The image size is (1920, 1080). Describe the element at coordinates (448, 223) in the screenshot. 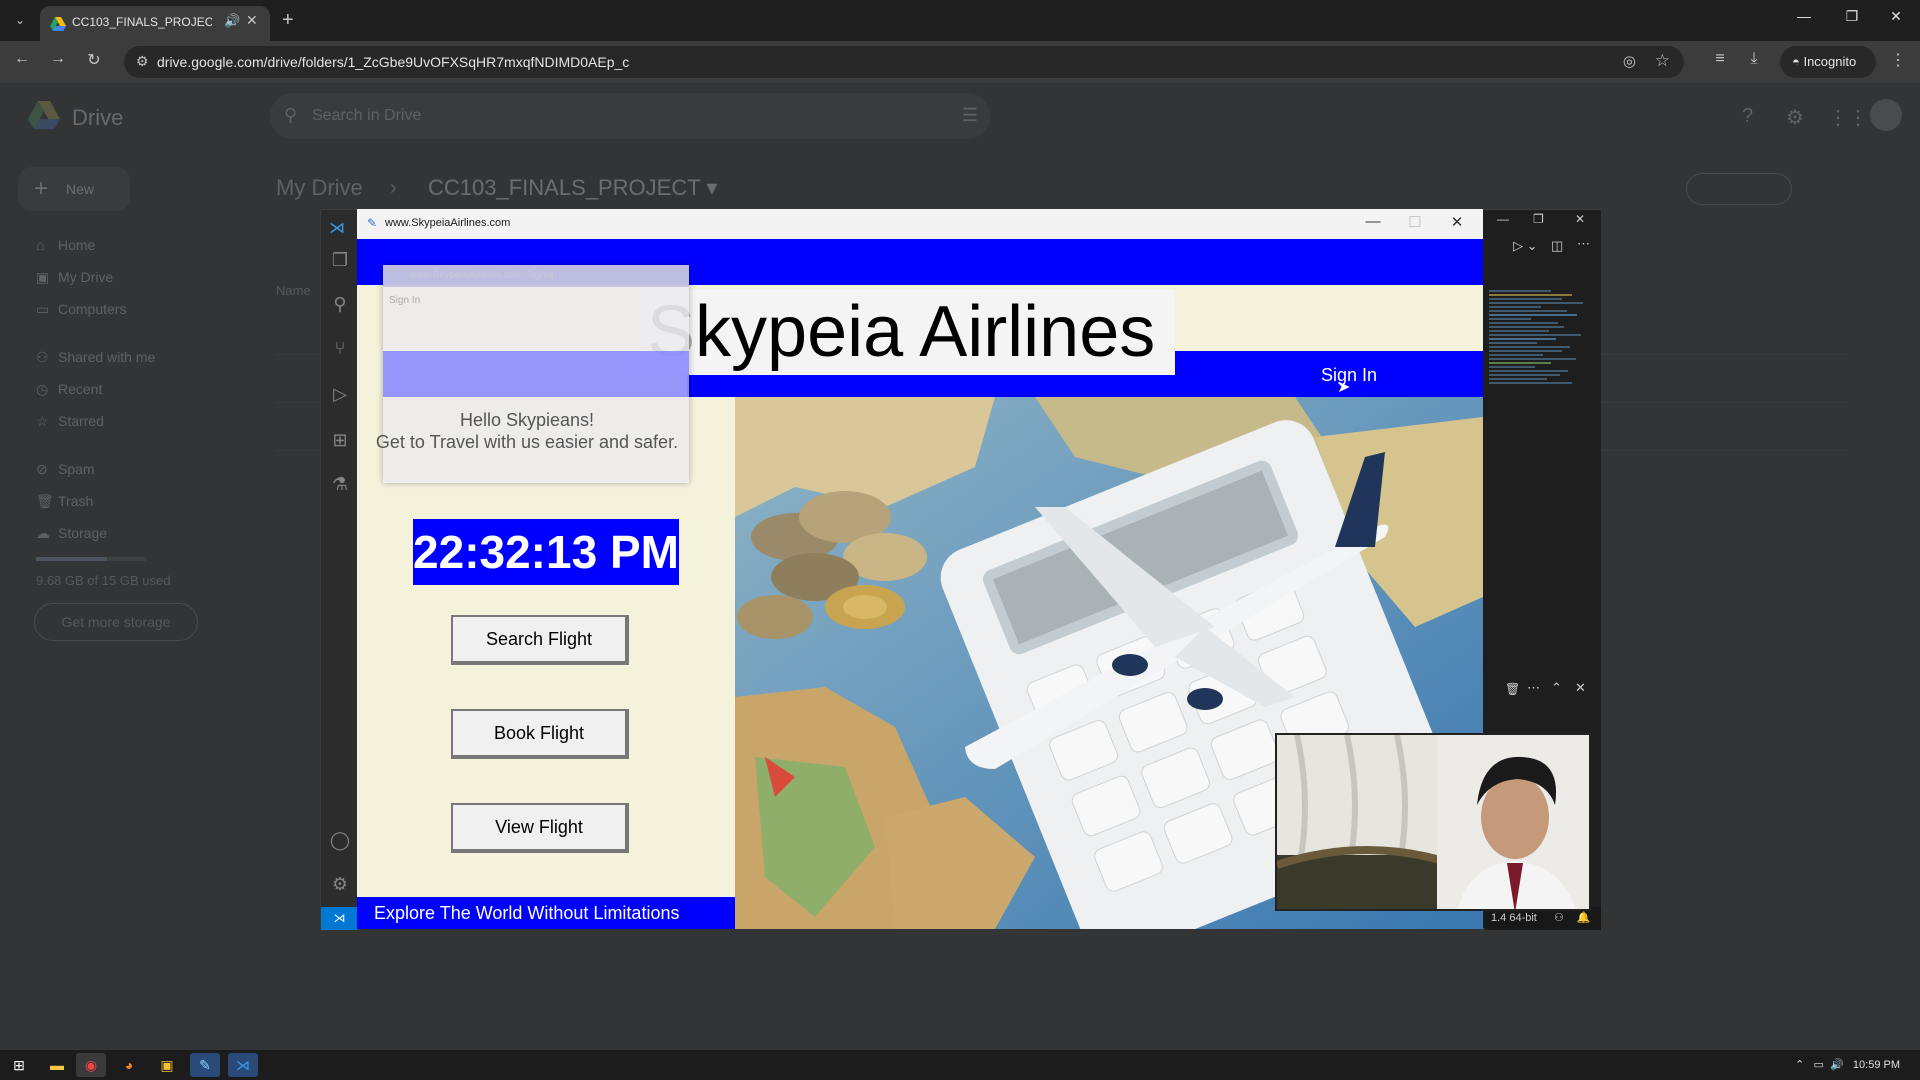

I see `app-window-title: www.SkypeiaAirlines.com` at that location.